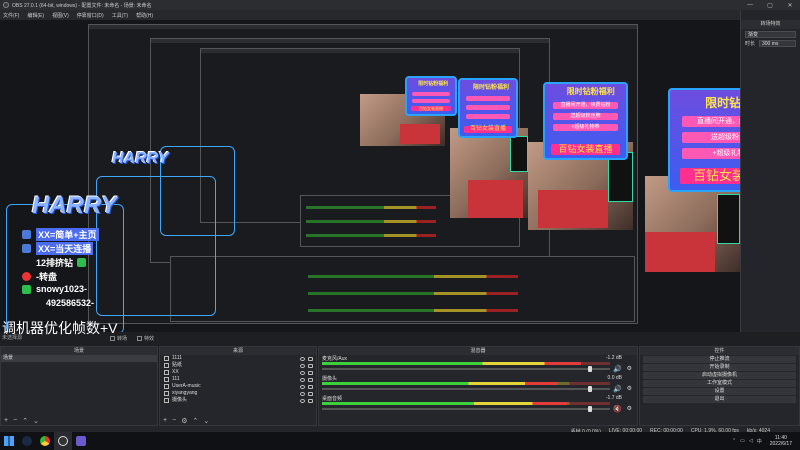  I want to click on text-icon, so click(166, 358).